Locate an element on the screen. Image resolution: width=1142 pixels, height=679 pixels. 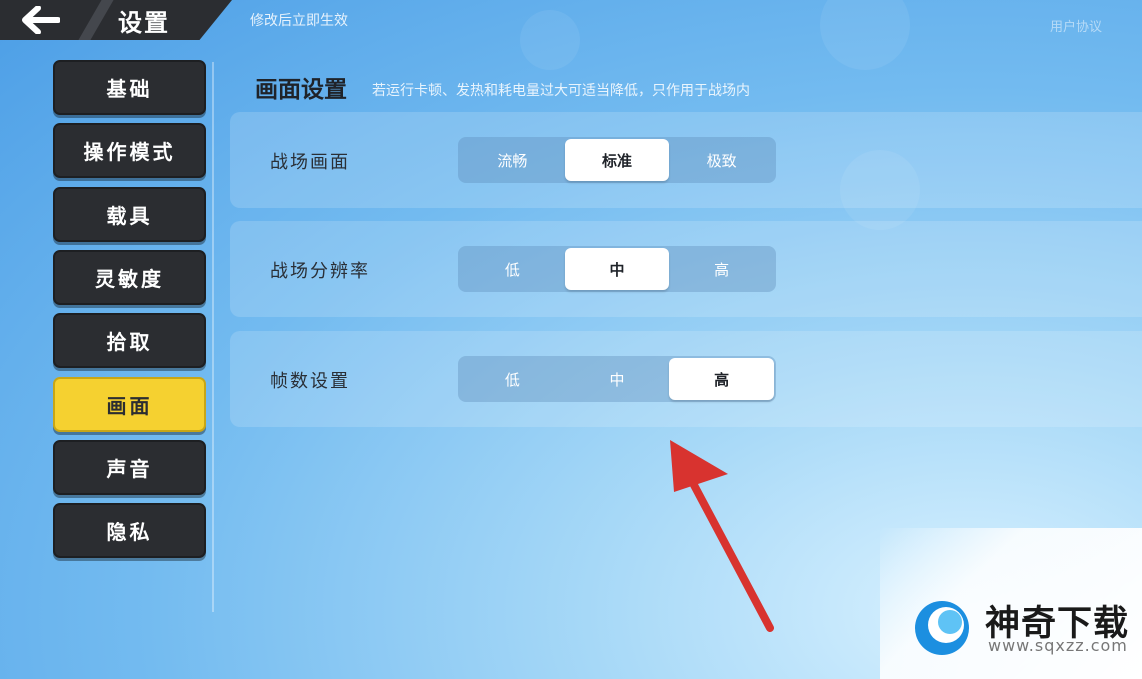
sidebar-item-vehicle: 载具 is located at coordinates (129, 214).